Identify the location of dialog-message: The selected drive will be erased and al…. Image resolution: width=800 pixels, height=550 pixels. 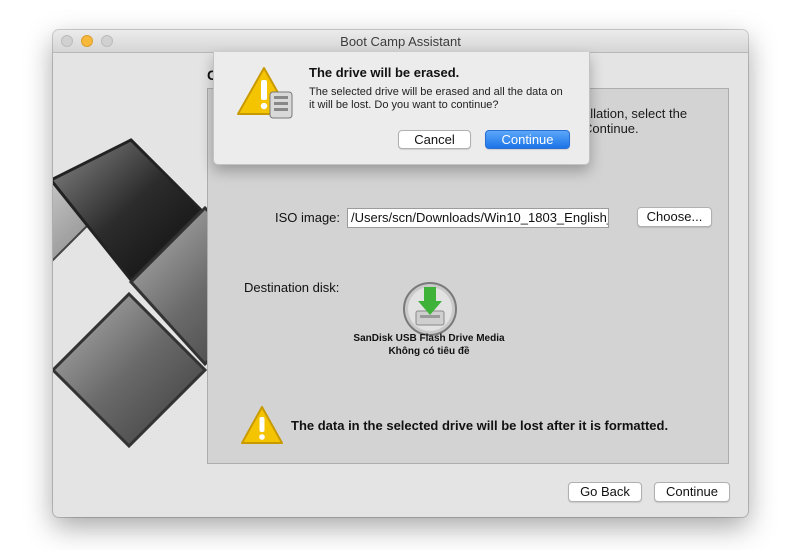
(436, 98).